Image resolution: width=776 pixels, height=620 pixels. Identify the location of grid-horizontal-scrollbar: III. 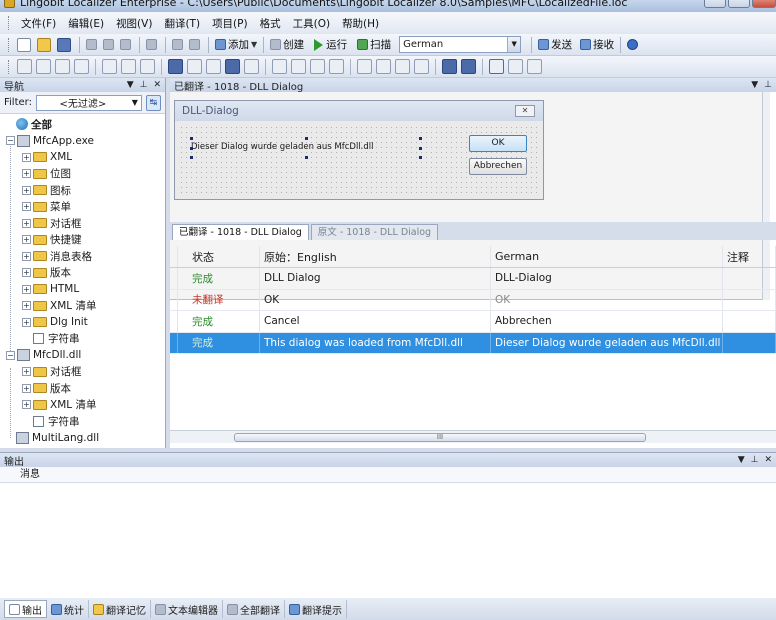
(473, 436).